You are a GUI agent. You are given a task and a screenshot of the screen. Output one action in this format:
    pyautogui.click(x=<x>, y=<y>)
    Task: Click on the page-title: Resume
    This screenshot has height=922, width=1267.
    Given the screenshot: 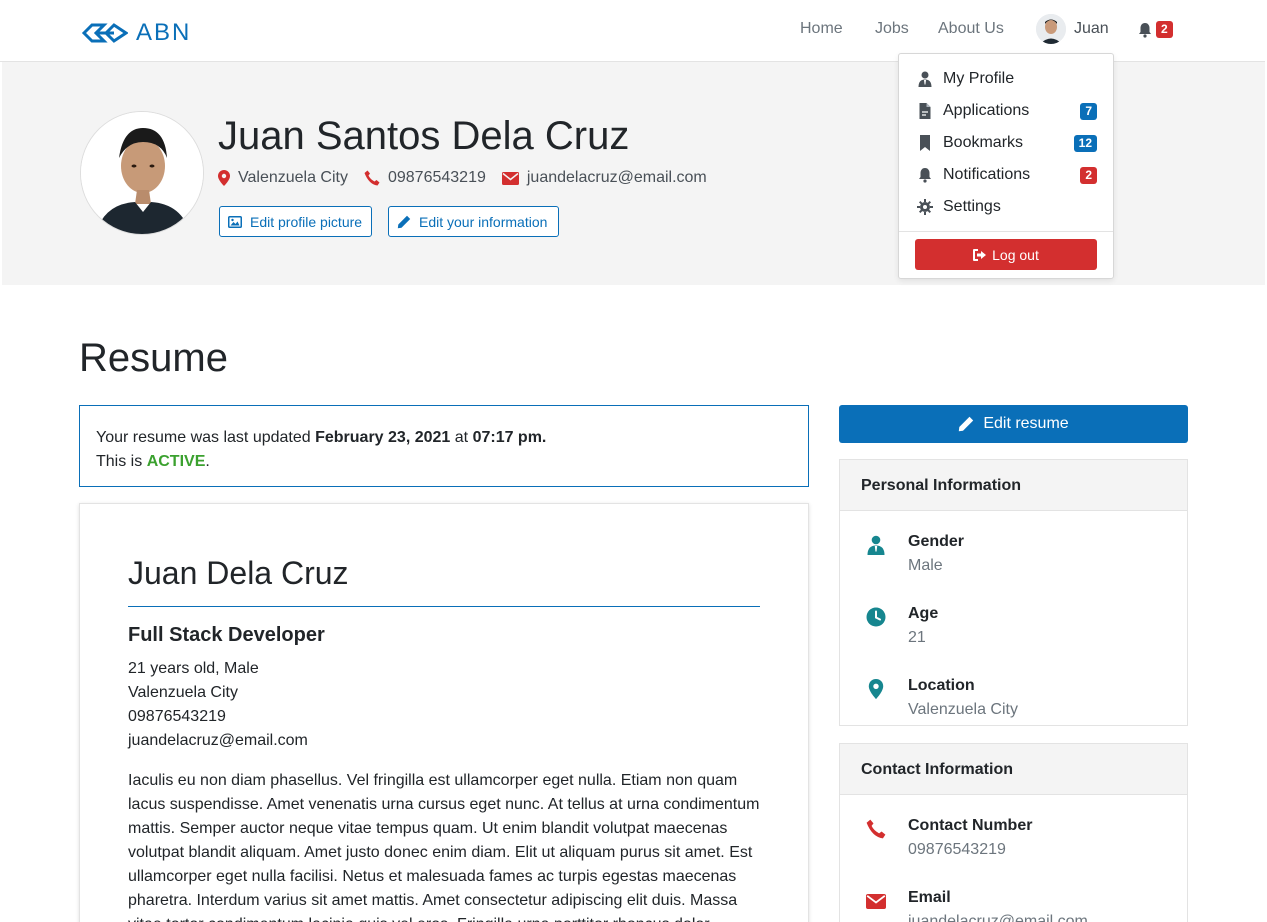 What is the action you would take?
    pyautogui.click(x=153, y=358)
    